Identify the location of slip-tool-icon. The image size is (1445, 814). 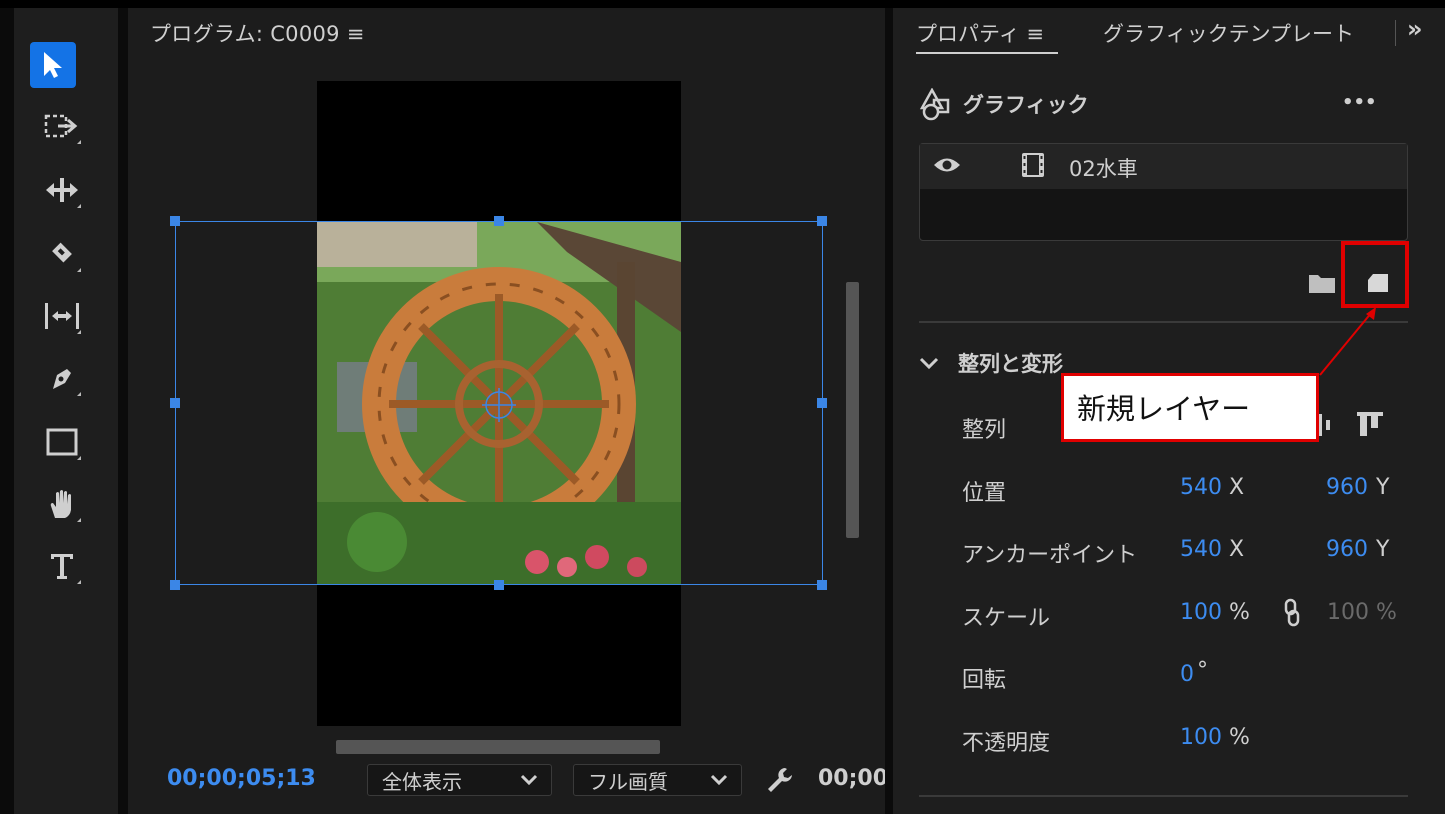
(62, 316).